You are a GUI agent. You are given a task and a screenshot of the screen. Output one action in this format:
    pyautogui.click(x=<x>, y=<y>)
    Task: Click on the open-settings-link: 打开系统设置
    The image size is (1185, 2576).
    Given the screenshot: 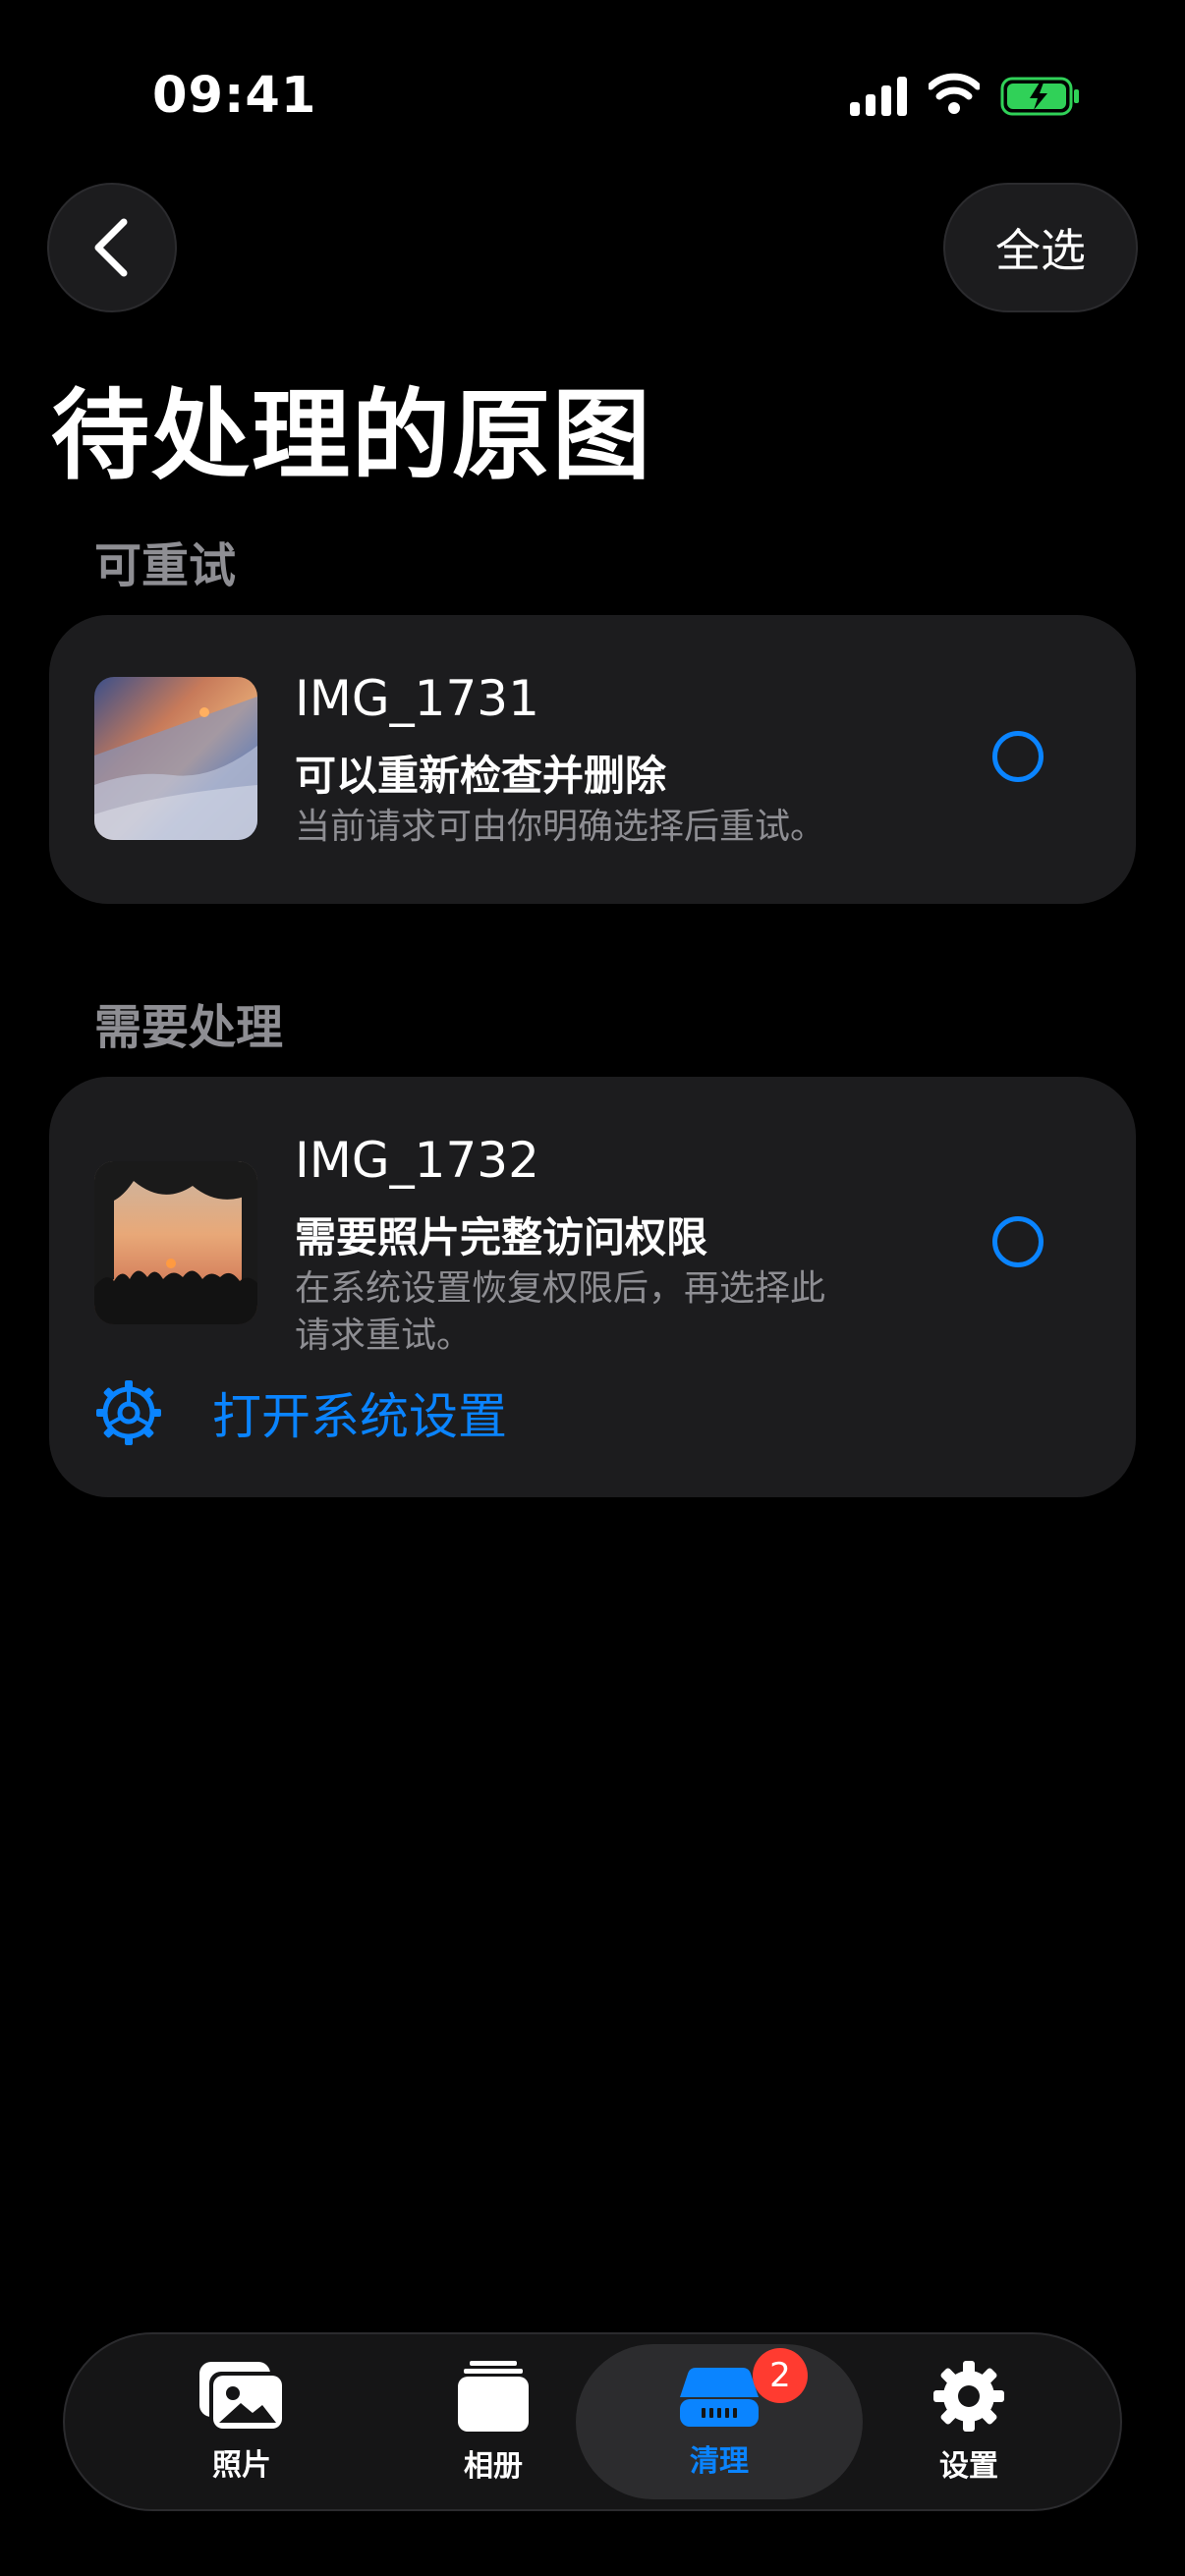 What is the action you would take?
    pyautogui.click(x=301, y=1412)
    